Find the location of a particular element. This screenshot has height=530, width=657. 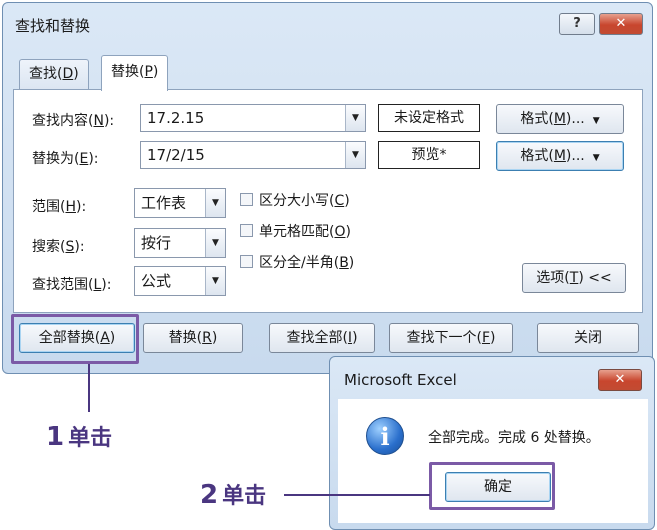

replace-format-preview: 预览* is located at coordinates (429, 155).